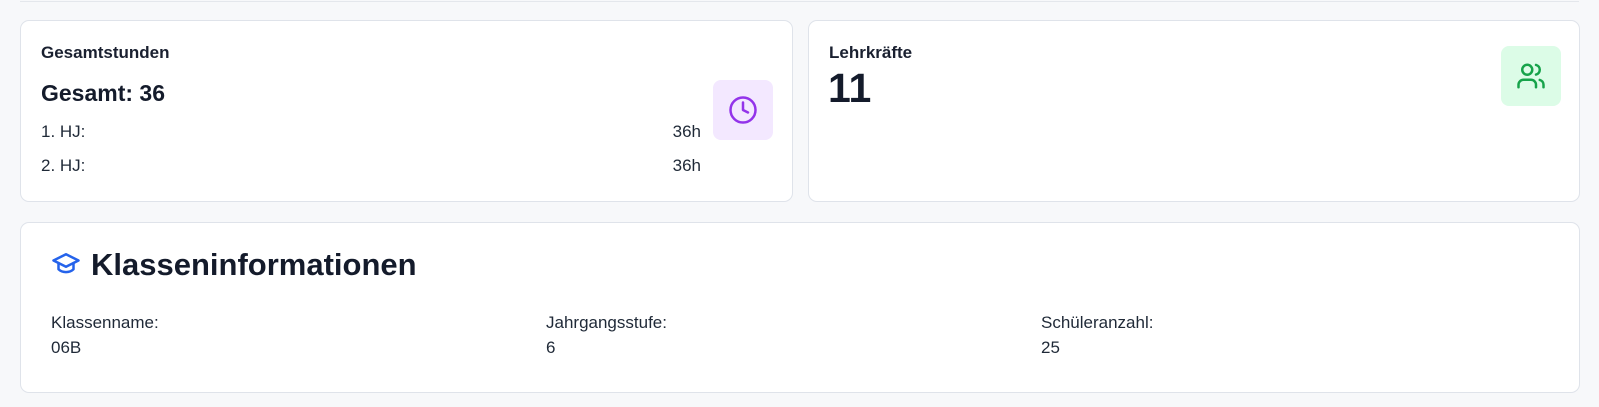 Image resolution: width=1599 pixels, height=407 pixels. Describe the element at coordinates (371, 132) in the screenshot. I see `hours-row-hj1: 1. HJ: 36h` at that location.